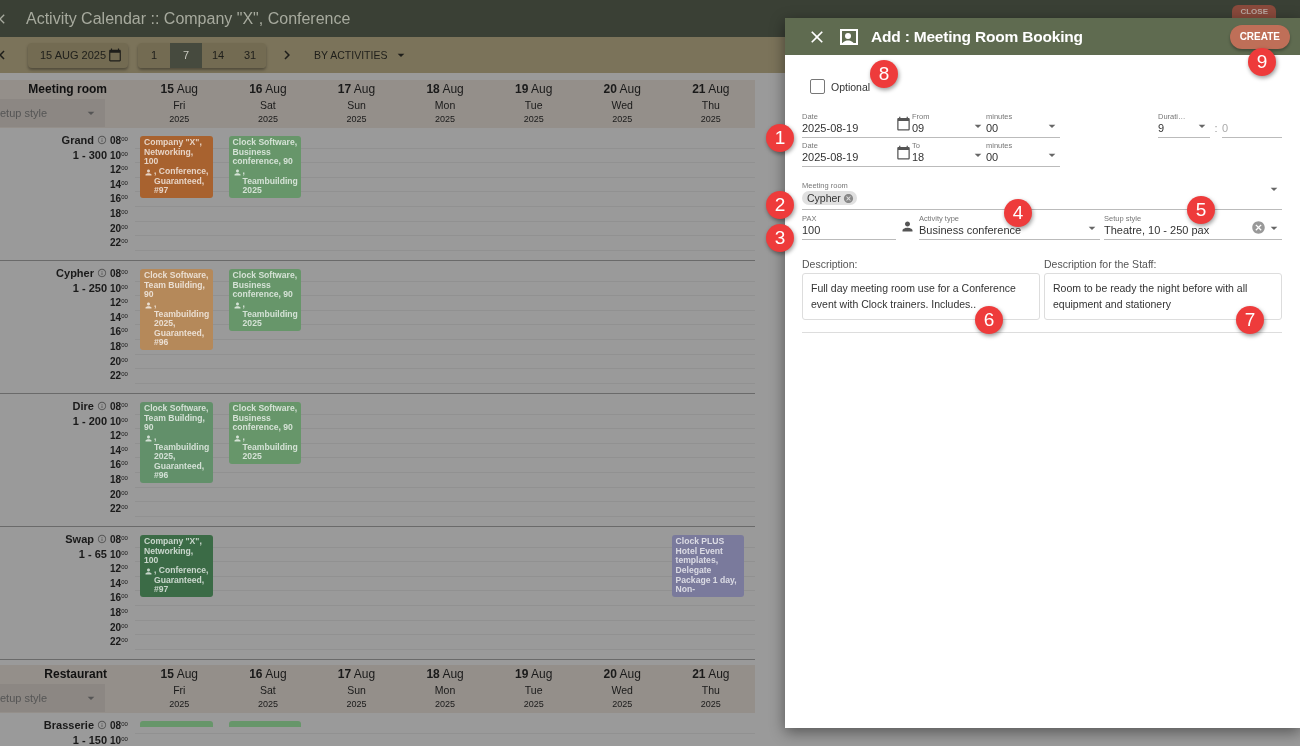 This screenshot has width=1300, height=746. Describe the element at coordinates (79, 539) in the screenshot. I see `room-name: Swap` at that location.